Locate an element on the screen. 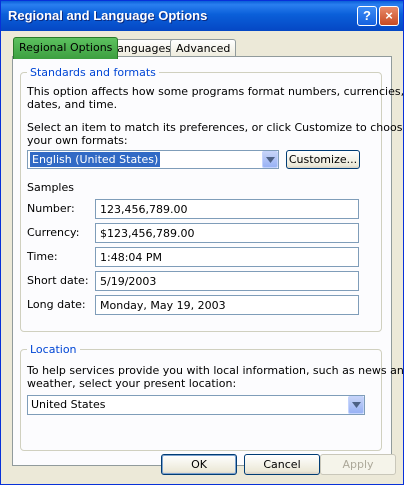  locale-dropdown: English (United States) is located at coordinates (153, 159).